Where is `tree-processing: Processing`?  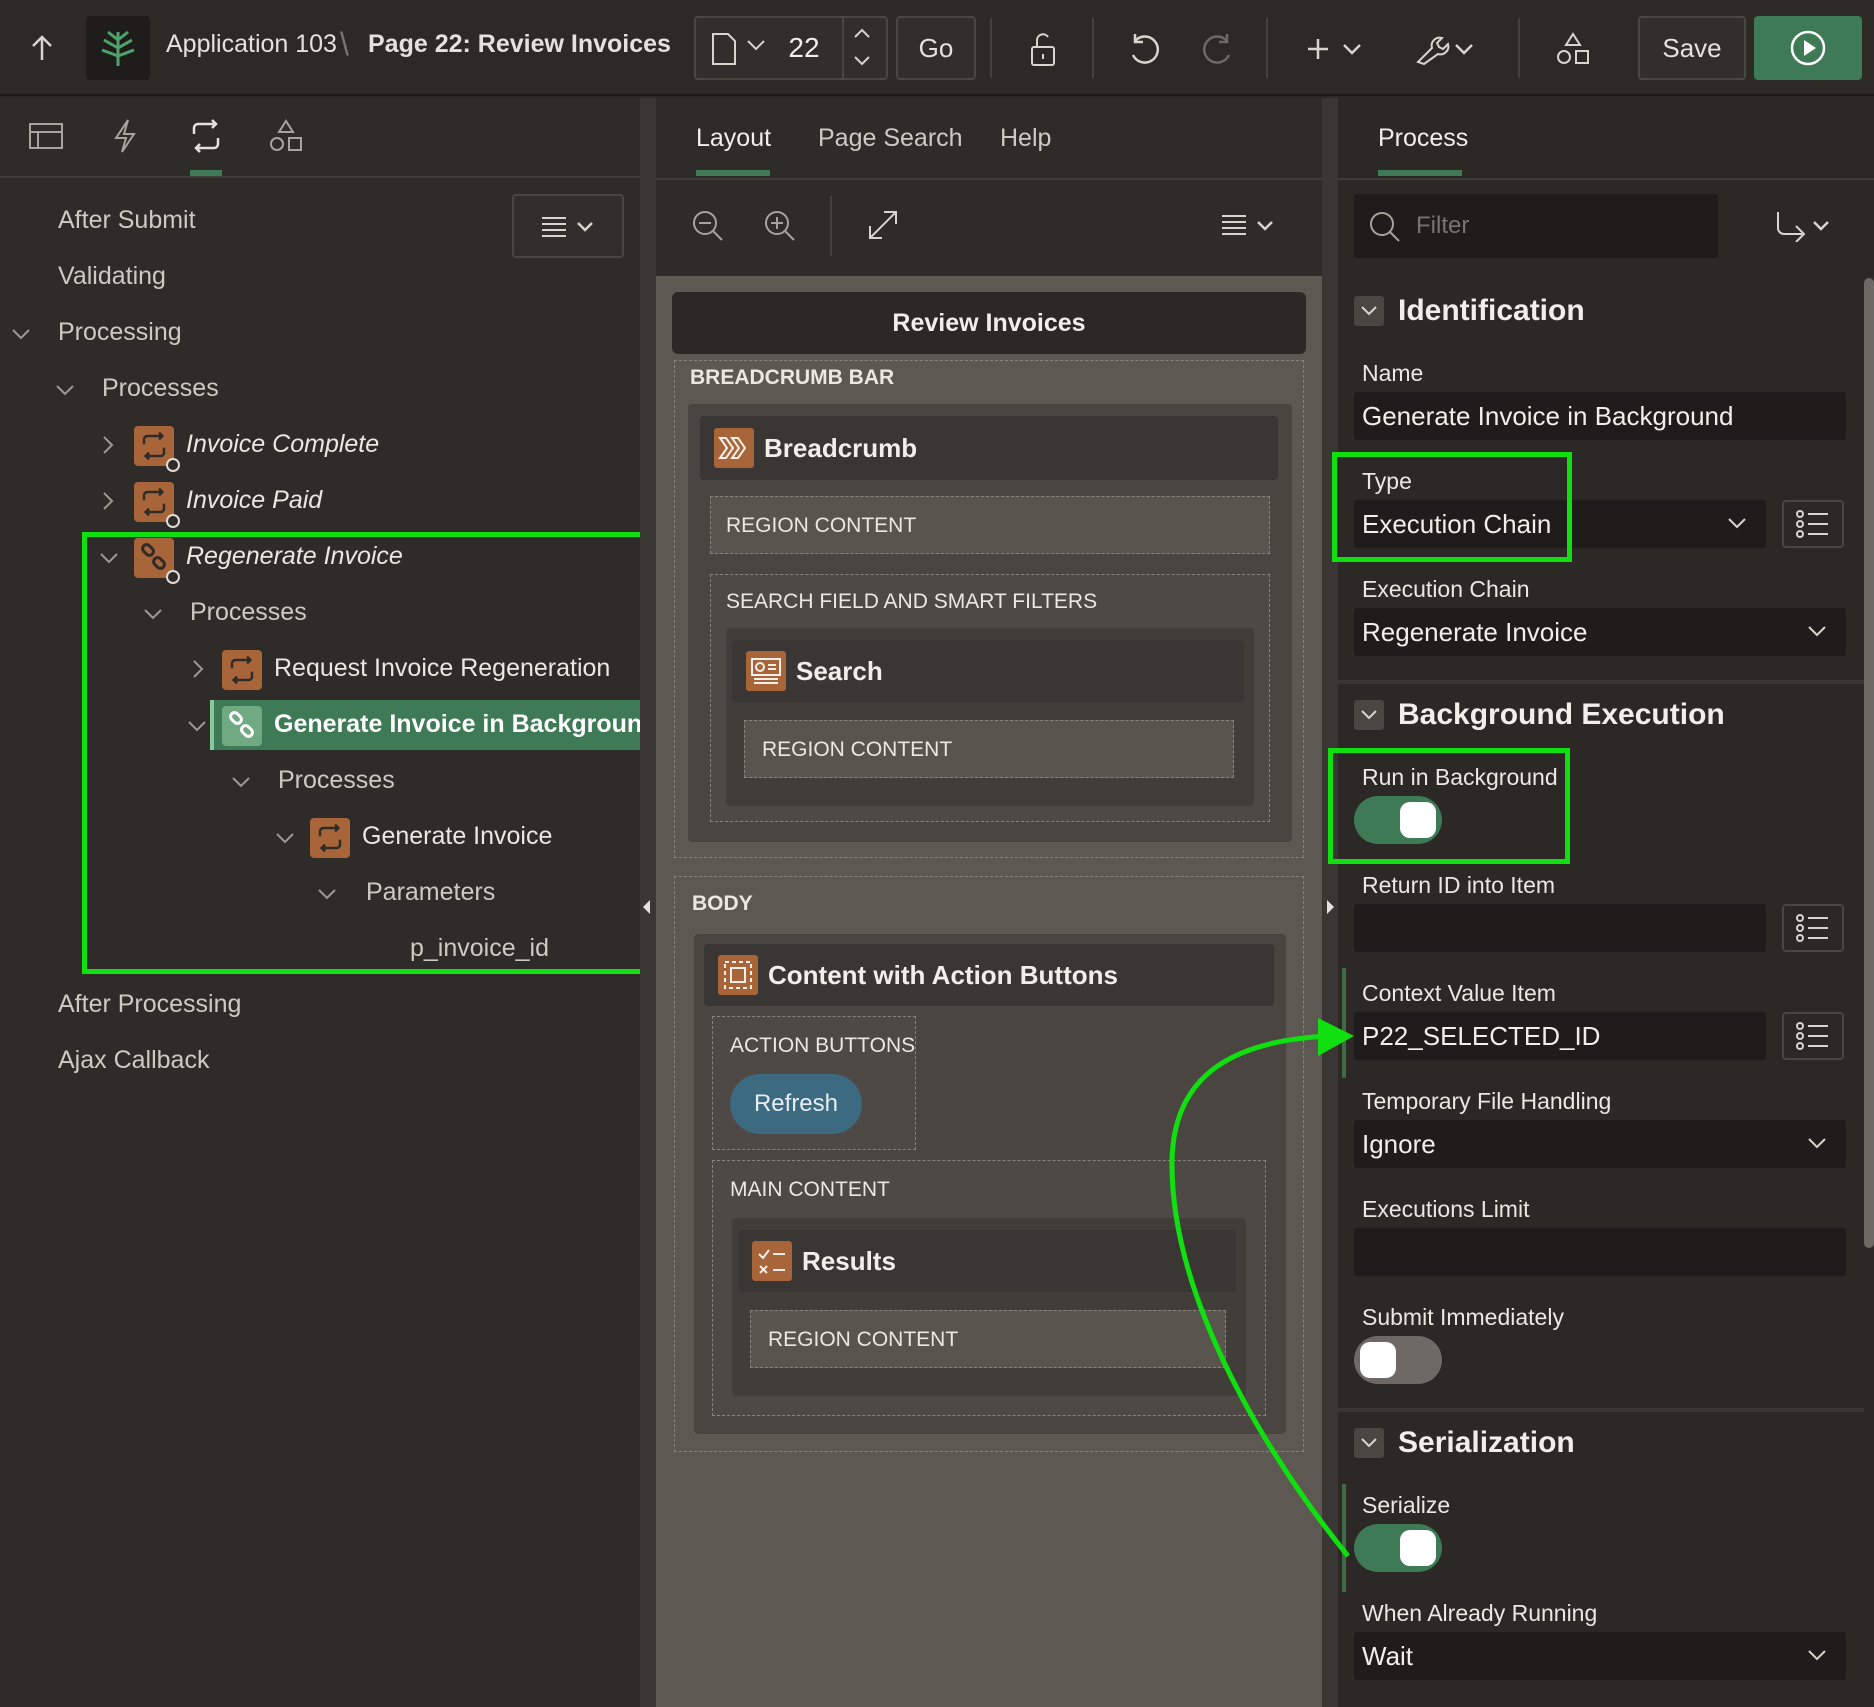
tree-processing: Processing is located at coordinates (120, 332).